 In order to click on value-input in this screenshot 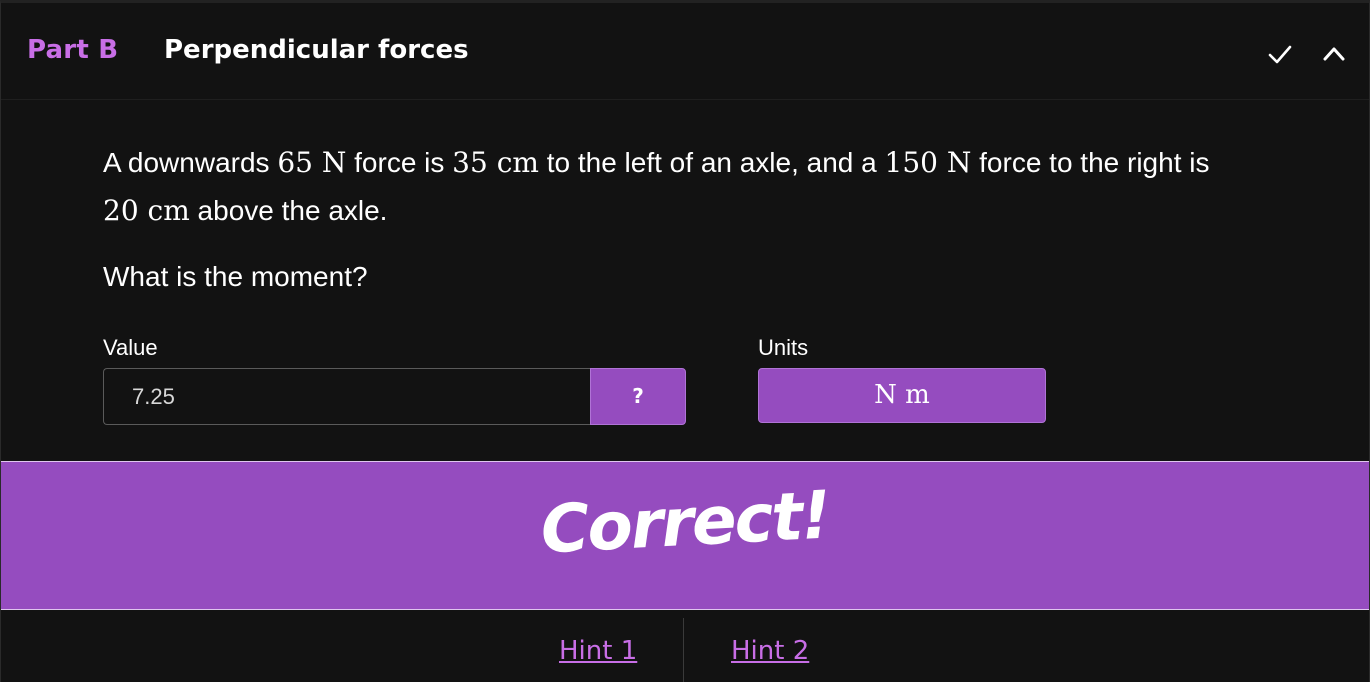, I will do `click(347, 396)`.